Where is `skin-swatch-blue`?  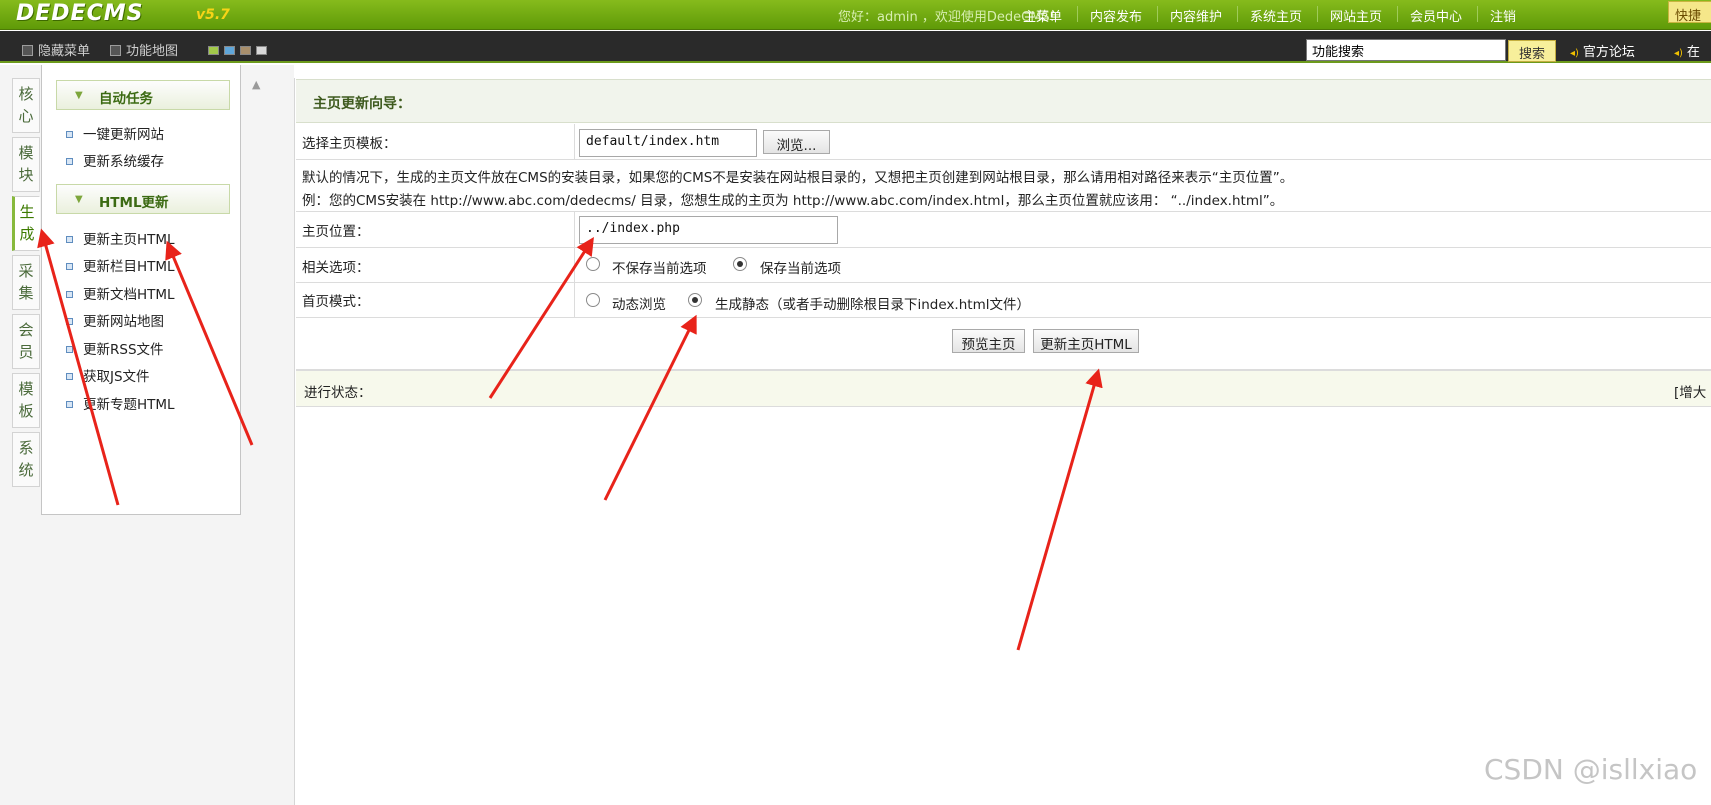 skin-swatch-blue is located at coordinates (229, 50).